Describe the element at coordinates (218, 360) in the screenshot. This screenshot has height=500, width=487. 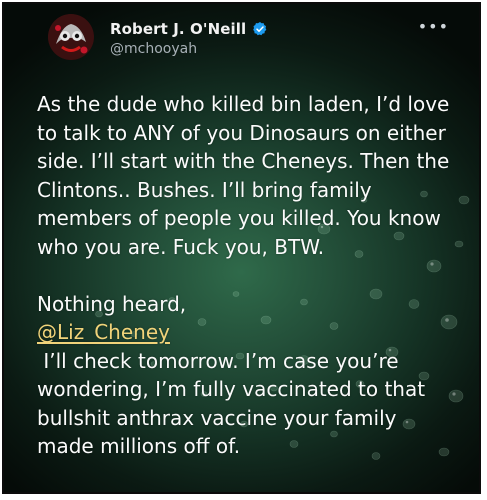
I see `tweet-line: I’ll check tomorrow. I’m case you’re` at that location.